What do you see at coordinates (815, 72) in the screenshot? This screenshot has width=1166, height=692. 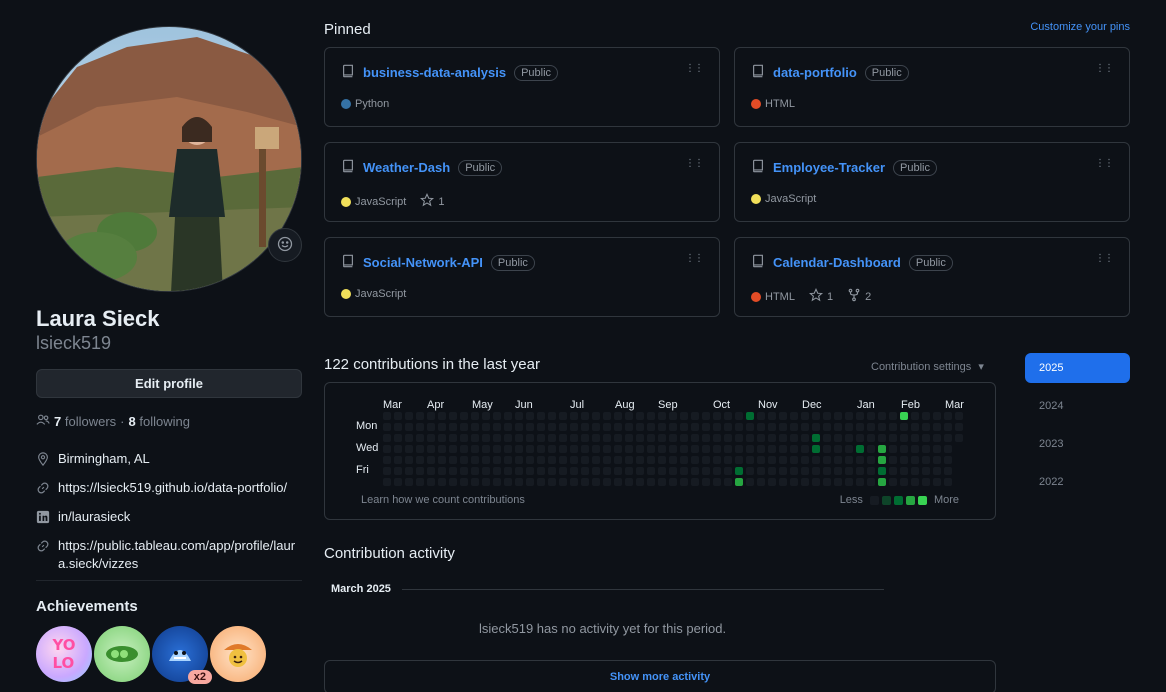 I see `repo-link: data-portfolio` at bounding box center [815, 72].